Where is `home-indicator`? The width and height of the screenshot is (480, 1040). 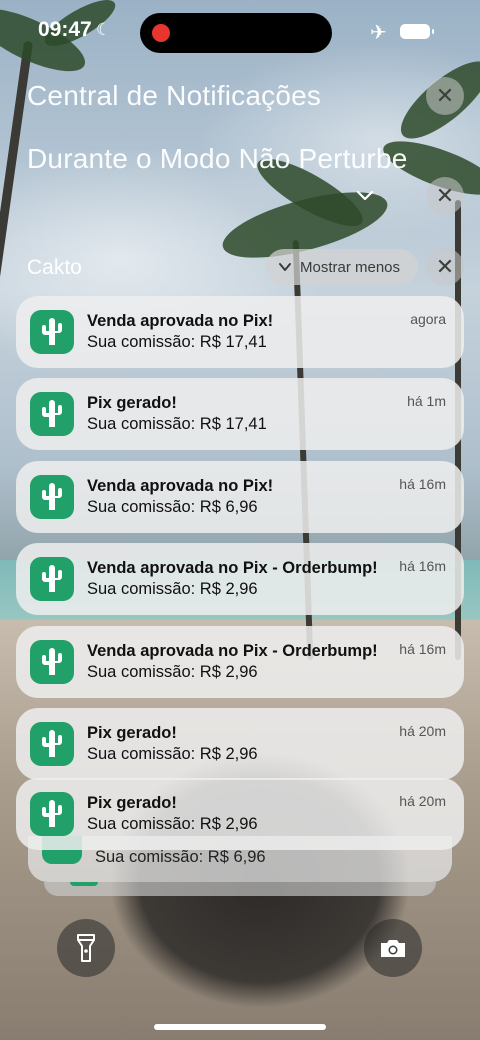
home-indicator is located at coordinates (240, 1027).